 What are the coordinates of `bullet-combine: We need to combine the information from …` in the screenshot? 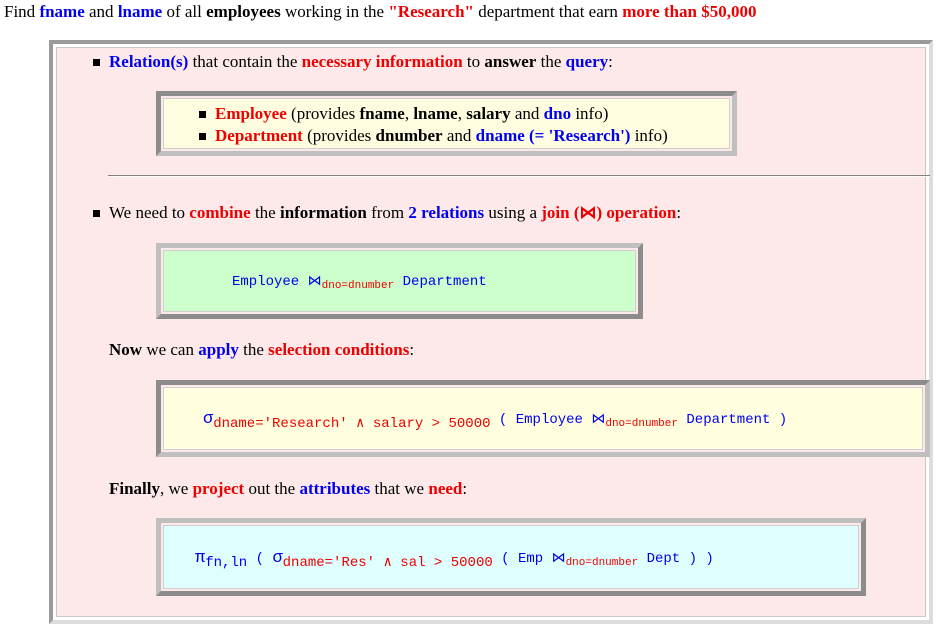 It's located at (395, 213).